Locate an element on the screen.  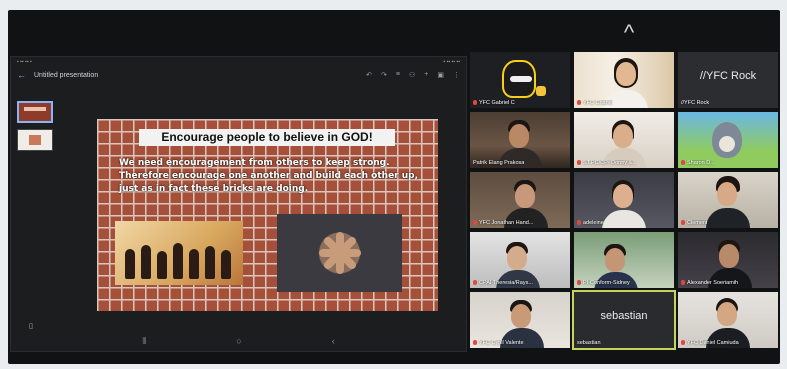
participant-name: PI-Conform-Sidney is located at coordinates (606, 283).